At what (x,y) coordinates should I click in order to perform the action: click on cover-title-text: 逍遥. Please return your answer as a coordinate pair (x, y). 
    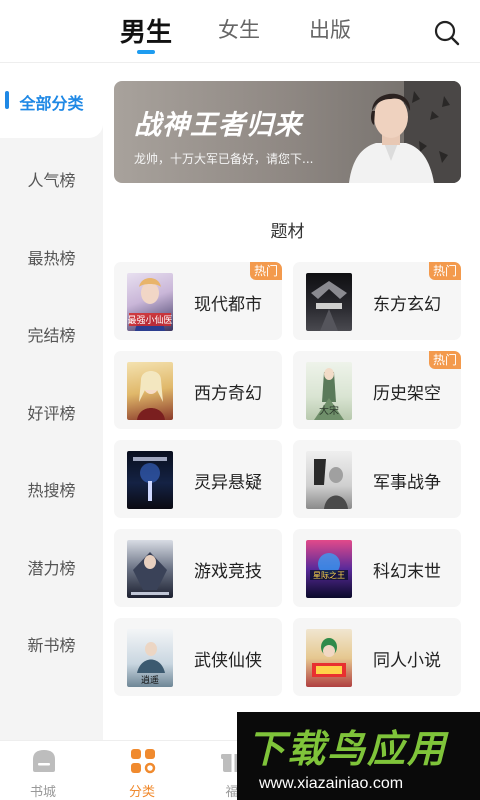
    Looking at the image, I should click on (150, 680).